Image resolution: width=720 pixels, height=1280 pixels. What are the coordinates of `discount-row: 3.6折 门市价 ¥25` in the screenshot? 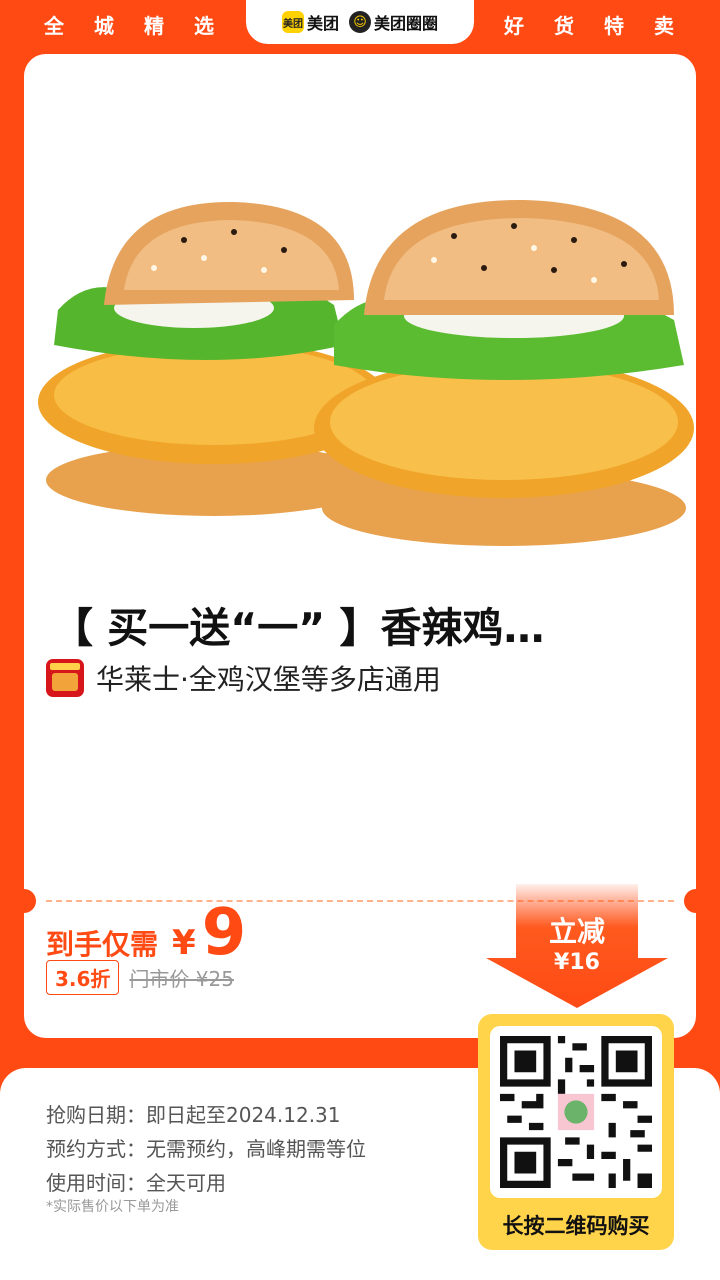 It's located at (140, 977).